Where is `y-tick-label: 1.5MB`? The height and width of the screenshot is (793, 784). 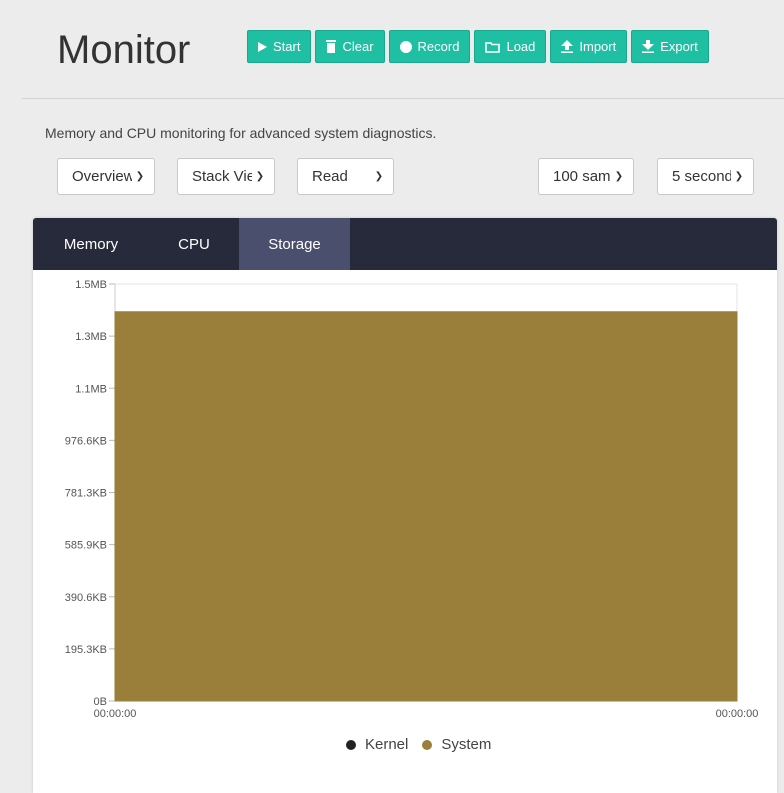 y-tick-label: 1.5MB is located at coordinates (91, 285).